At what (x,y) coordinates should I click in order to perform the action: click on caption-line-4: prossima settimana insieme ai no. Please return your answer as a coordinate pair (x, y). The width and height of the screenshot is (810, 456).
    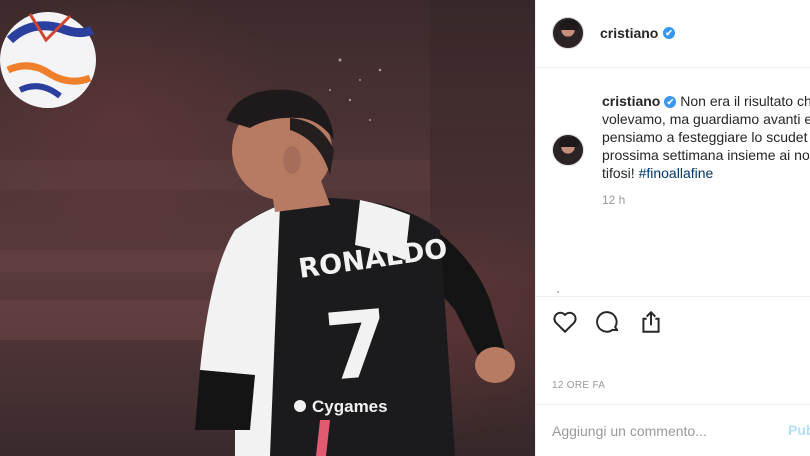
    Looking at the image, I should click on (706, 155).